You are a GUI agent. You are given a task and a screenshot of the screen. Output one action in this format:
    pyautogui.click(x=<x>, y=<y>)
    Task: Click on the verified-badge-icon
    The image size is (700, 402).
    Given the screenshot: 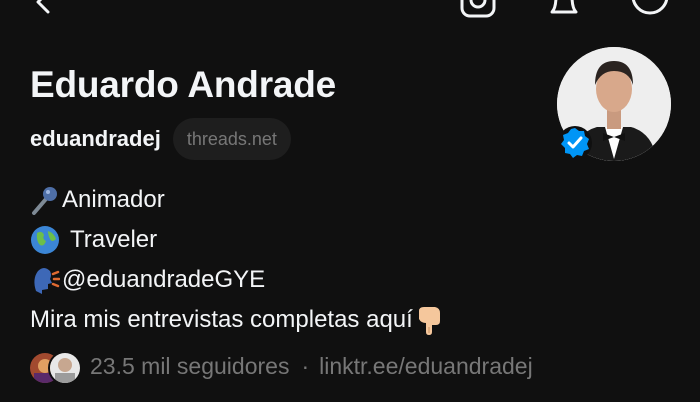 What is the action you would take?
    pyautogui.click(x=575, y=143)
    